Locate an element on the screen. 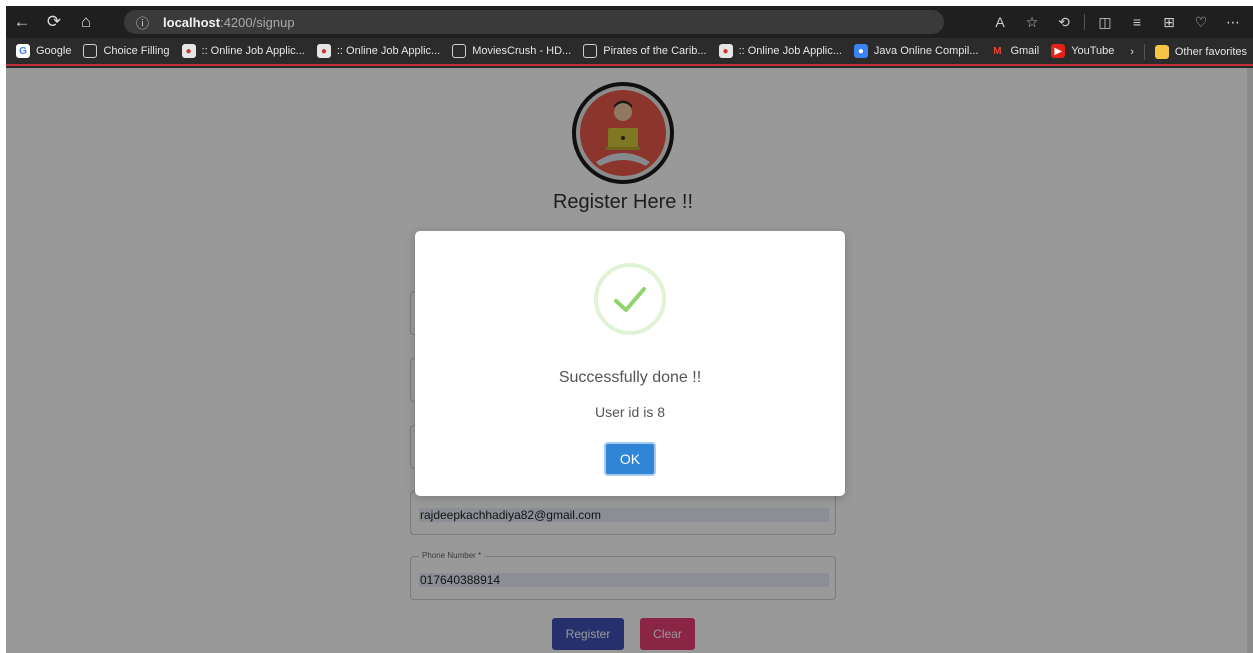  bookmark-gmail: M Gmail is located at coordinates (1014, 51).